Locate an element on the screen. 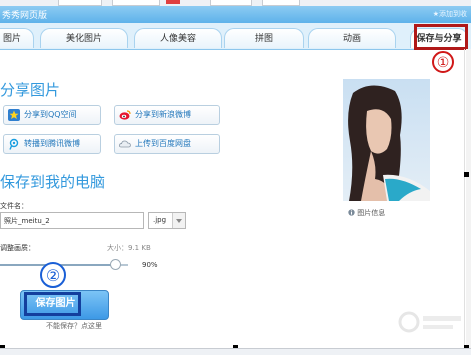 Image resolution: width=471 pixels, height=355 pixels. app-title: 秀秀网页版 is located at coordinates (25, 16).